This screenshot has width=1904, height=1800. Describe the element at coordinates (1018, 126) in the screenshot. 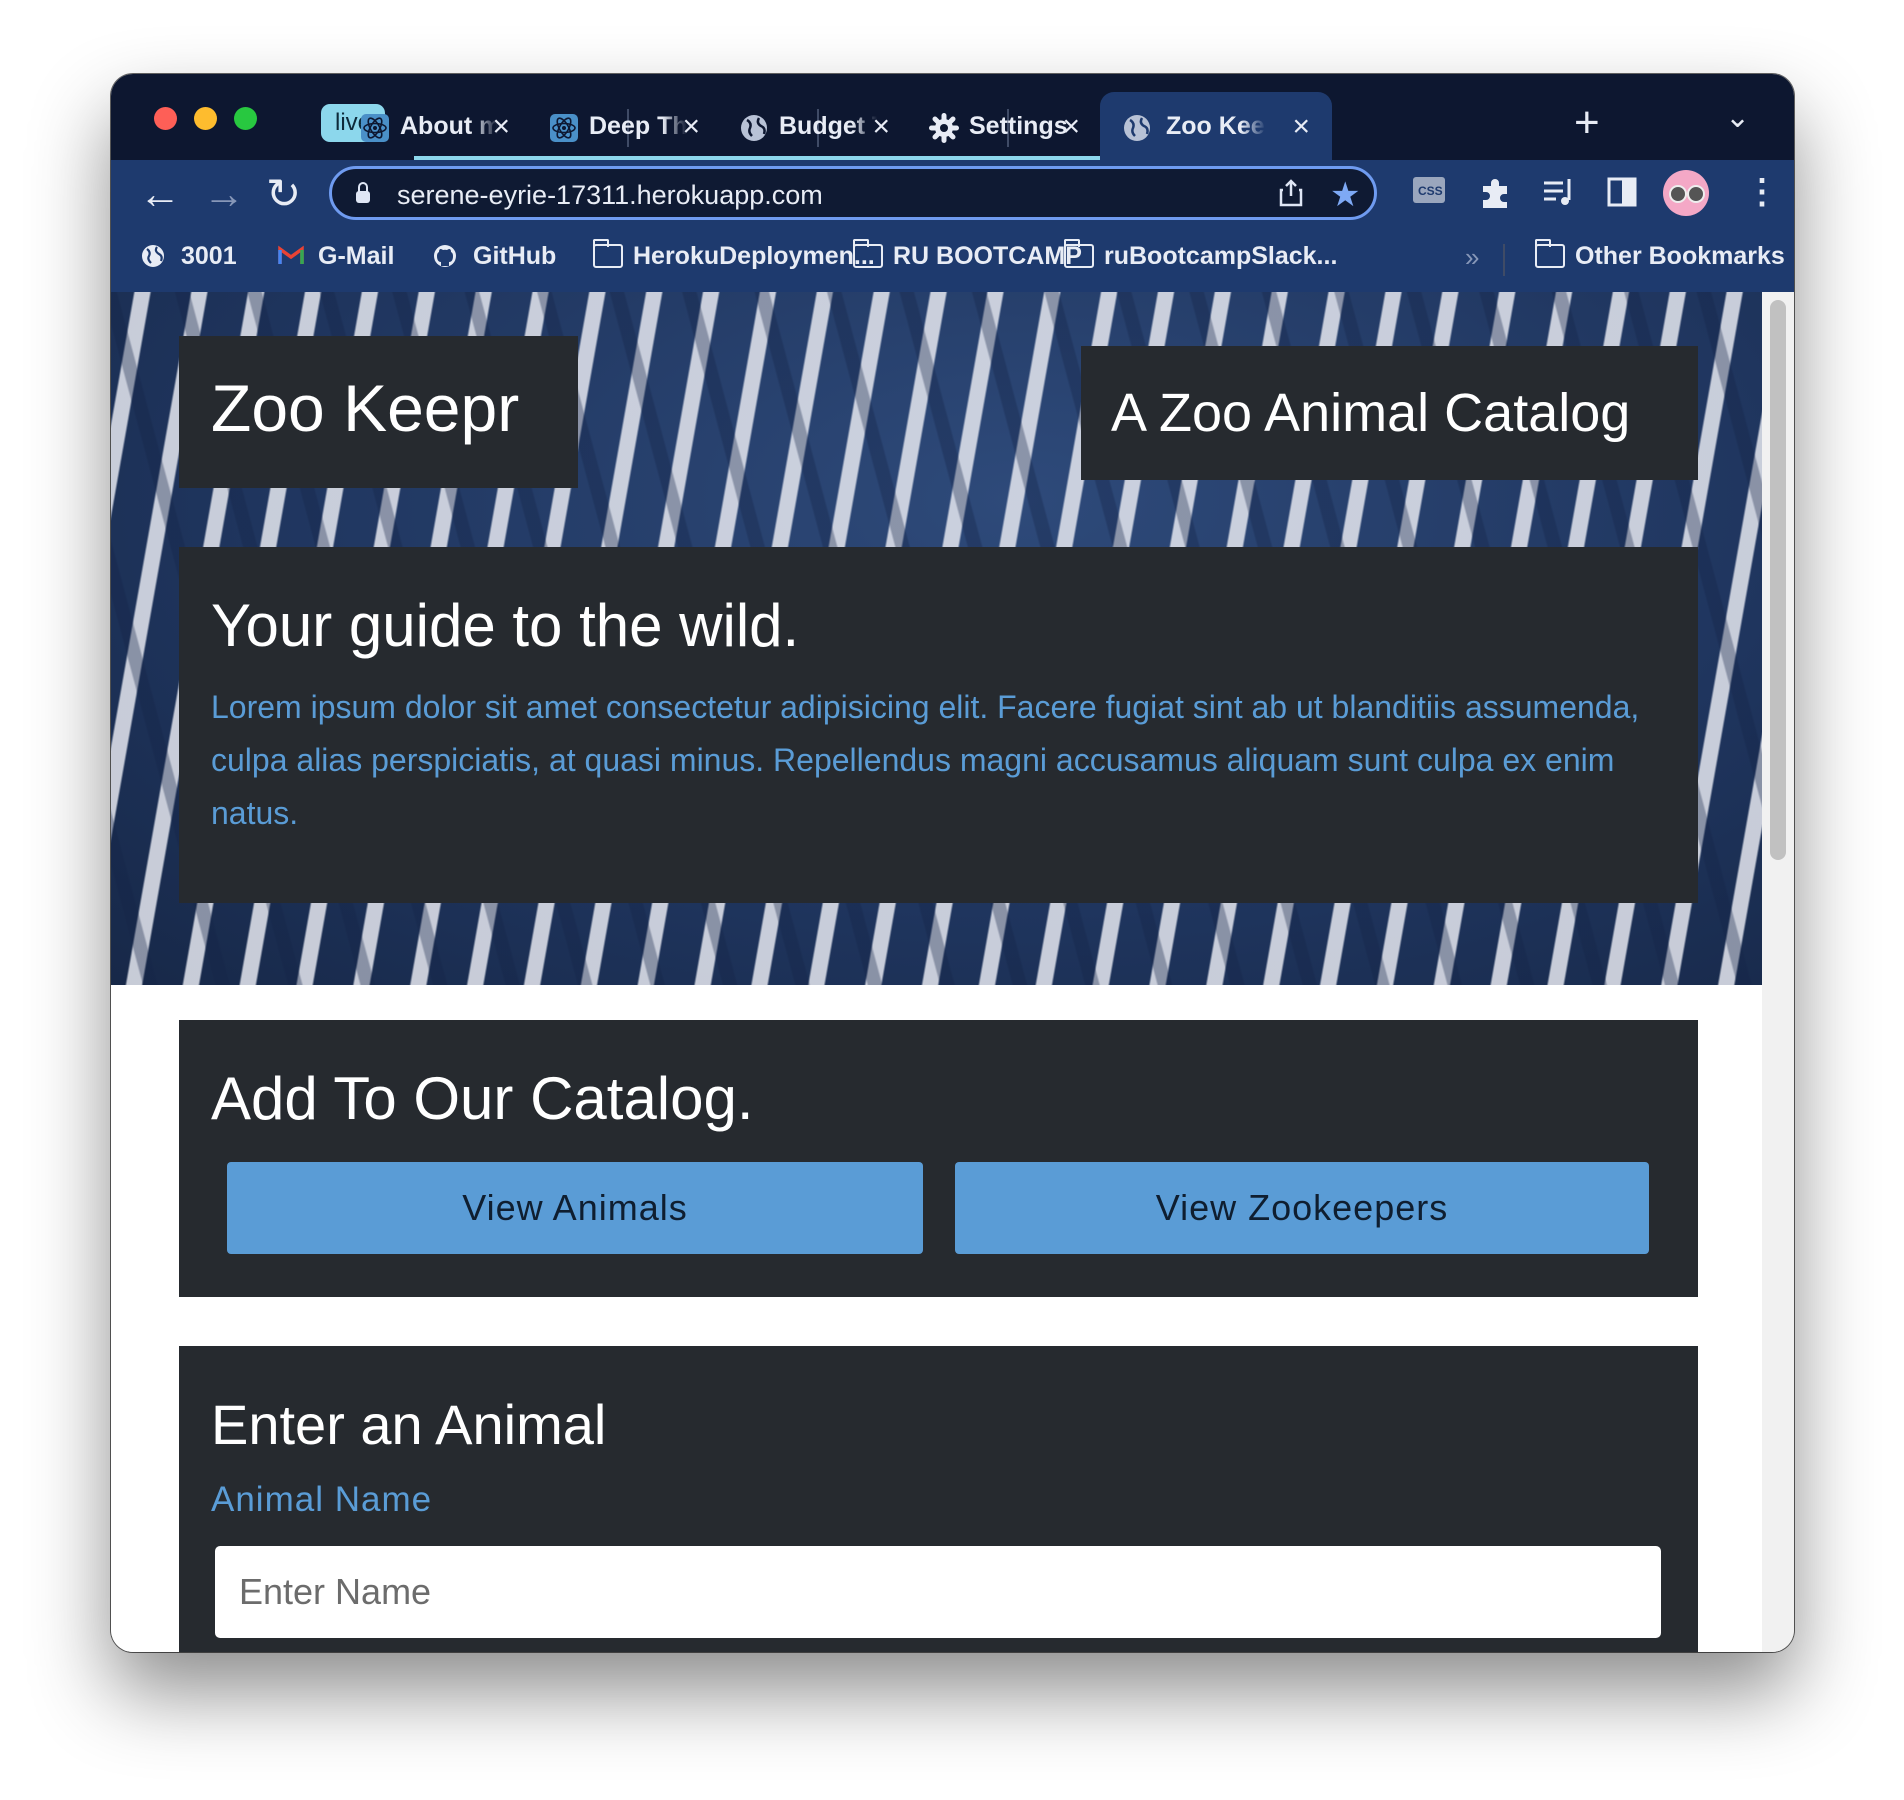

I see `tab-label: Settings` at that location.